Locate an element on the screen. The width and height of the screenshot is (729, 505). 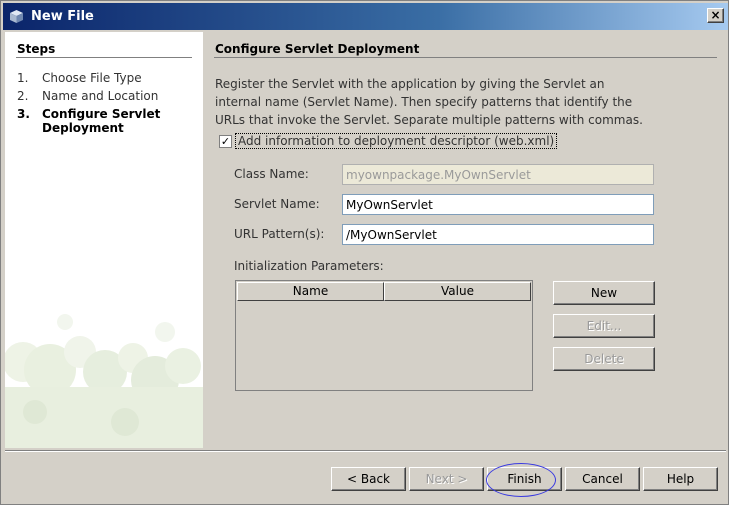
steps-divider is located at coordinates (104, 57).